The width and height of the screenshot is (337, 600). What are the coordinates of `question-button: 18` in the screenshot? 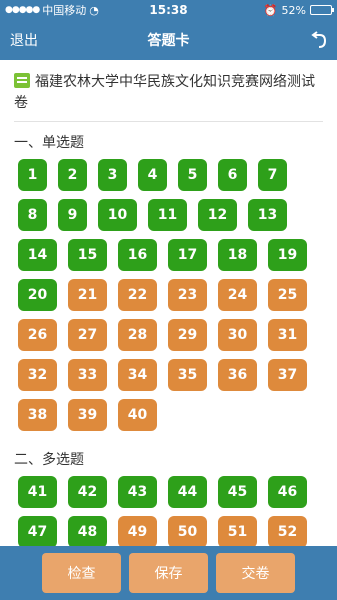 It's located at (237, 255).